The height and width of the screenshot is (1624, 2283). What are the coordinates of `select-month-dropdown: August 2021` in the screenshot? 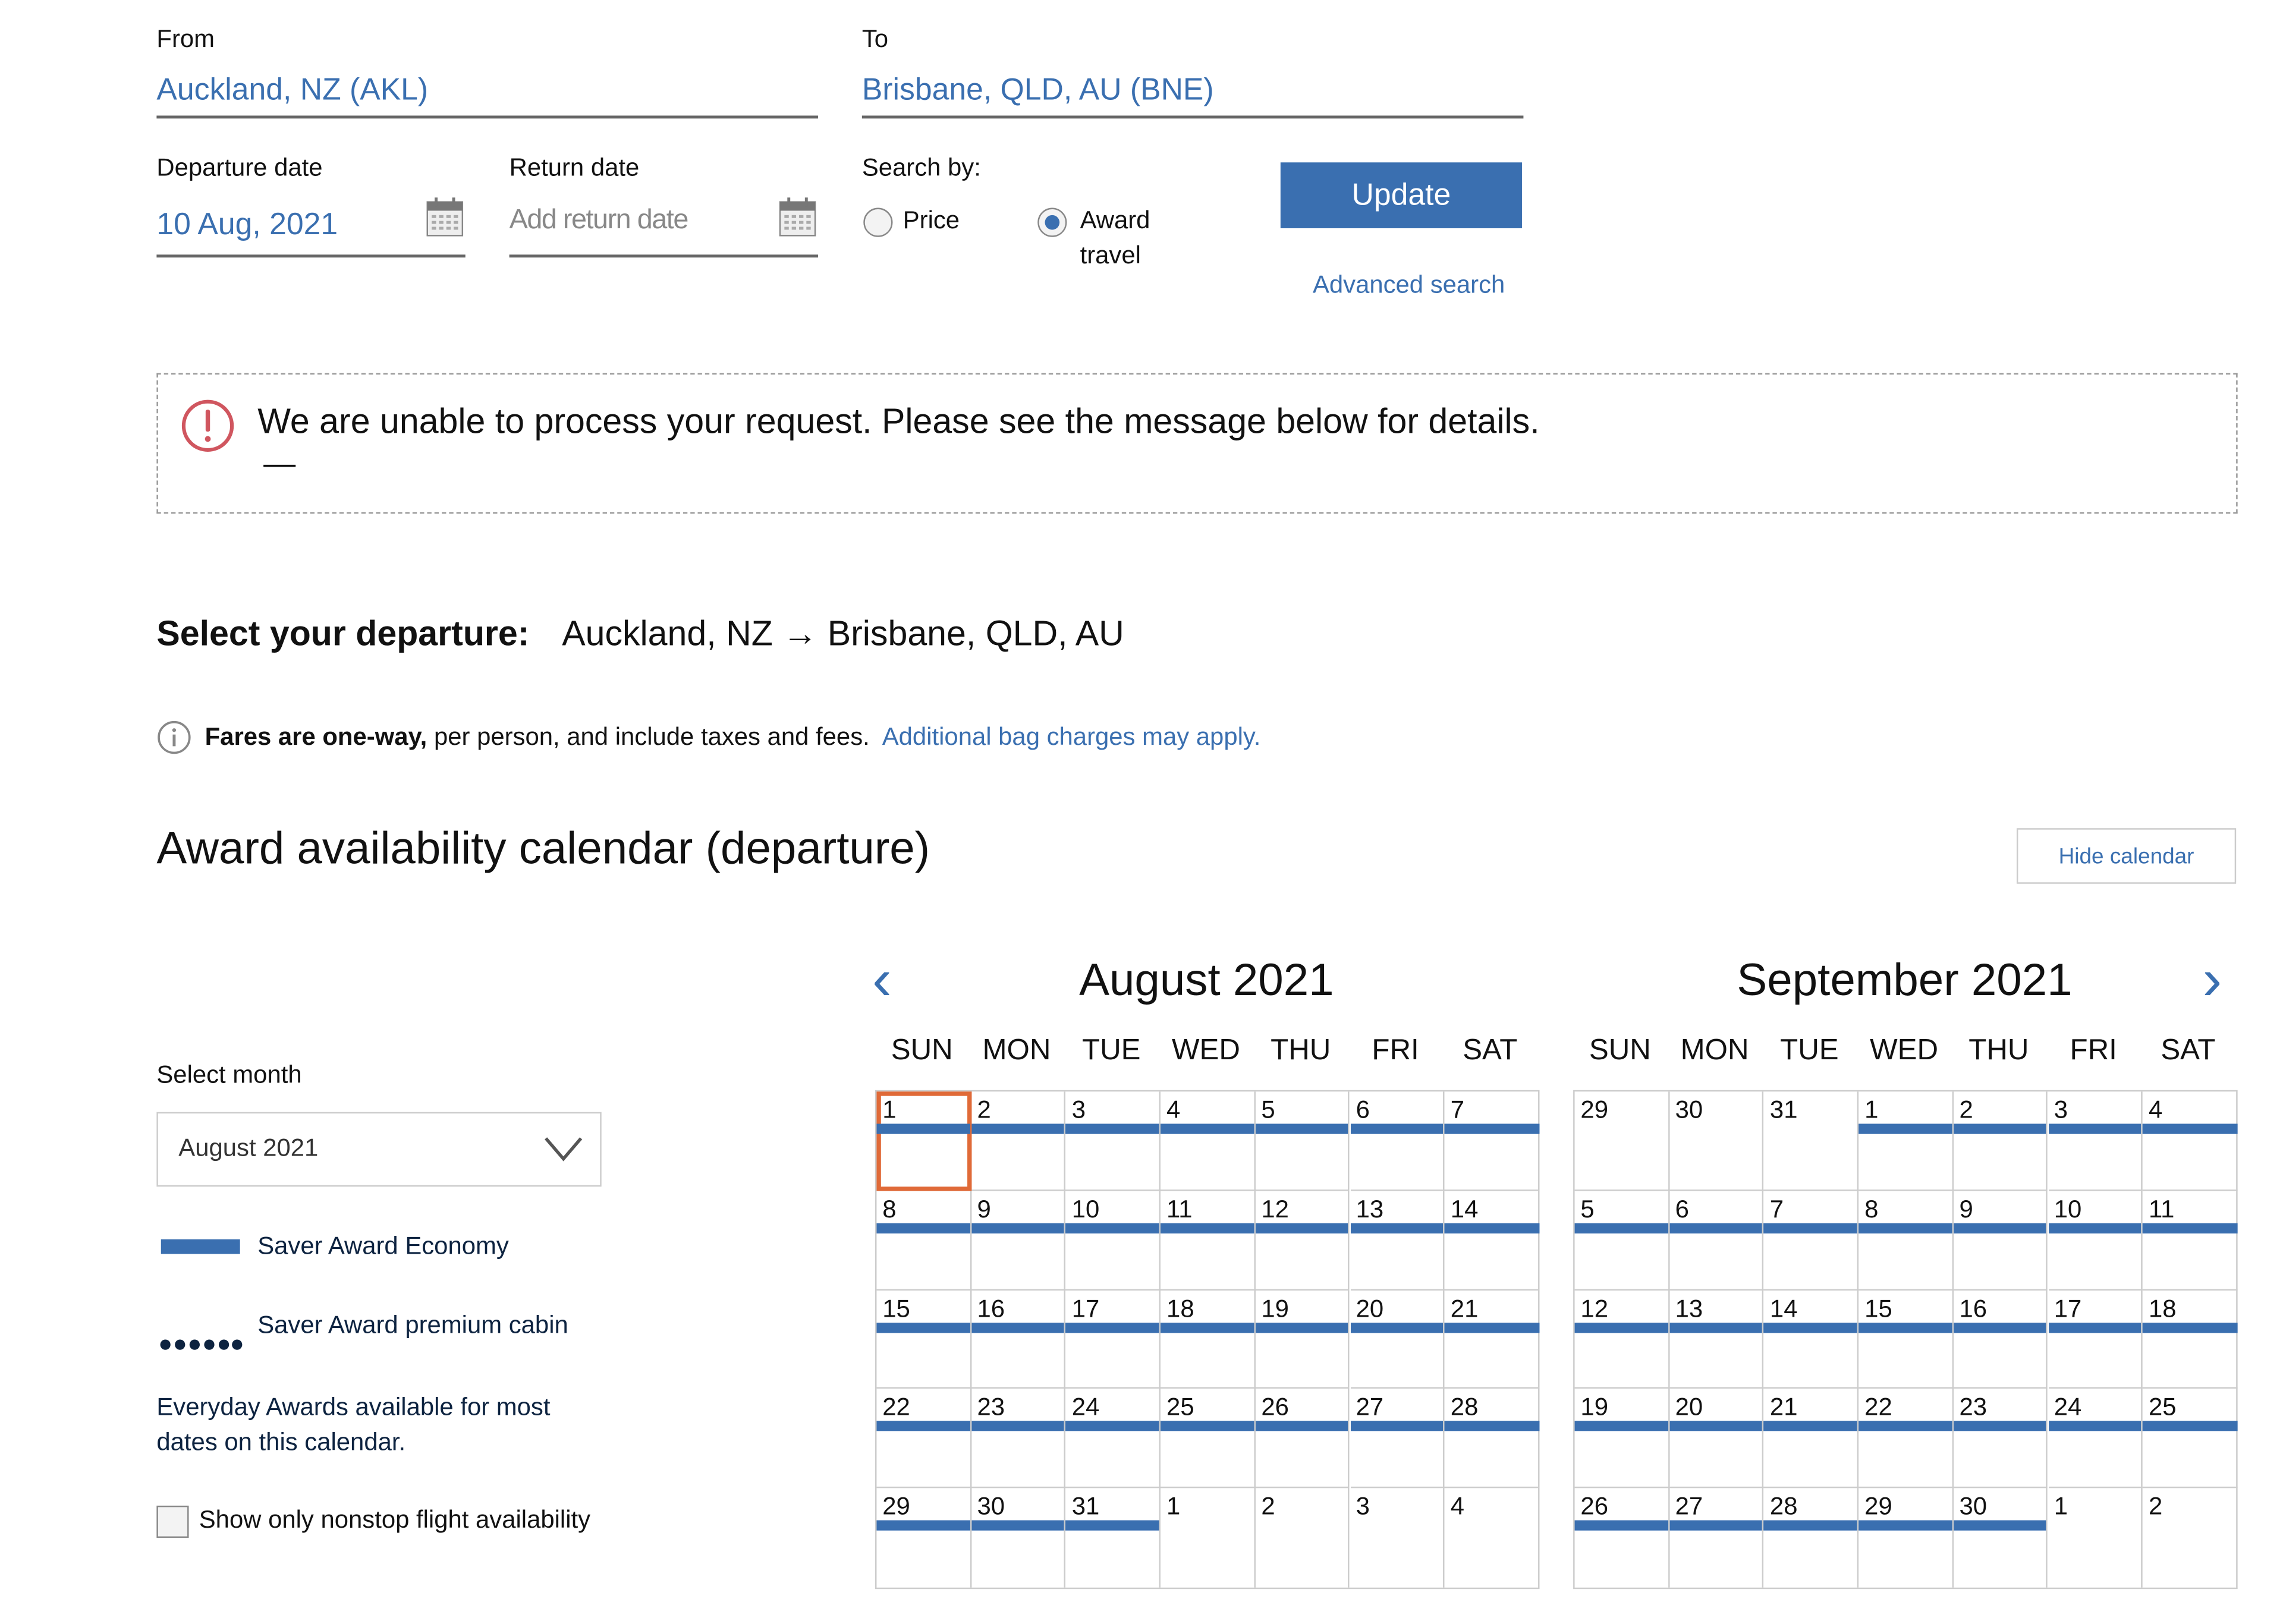 It's located at (379, 1149).